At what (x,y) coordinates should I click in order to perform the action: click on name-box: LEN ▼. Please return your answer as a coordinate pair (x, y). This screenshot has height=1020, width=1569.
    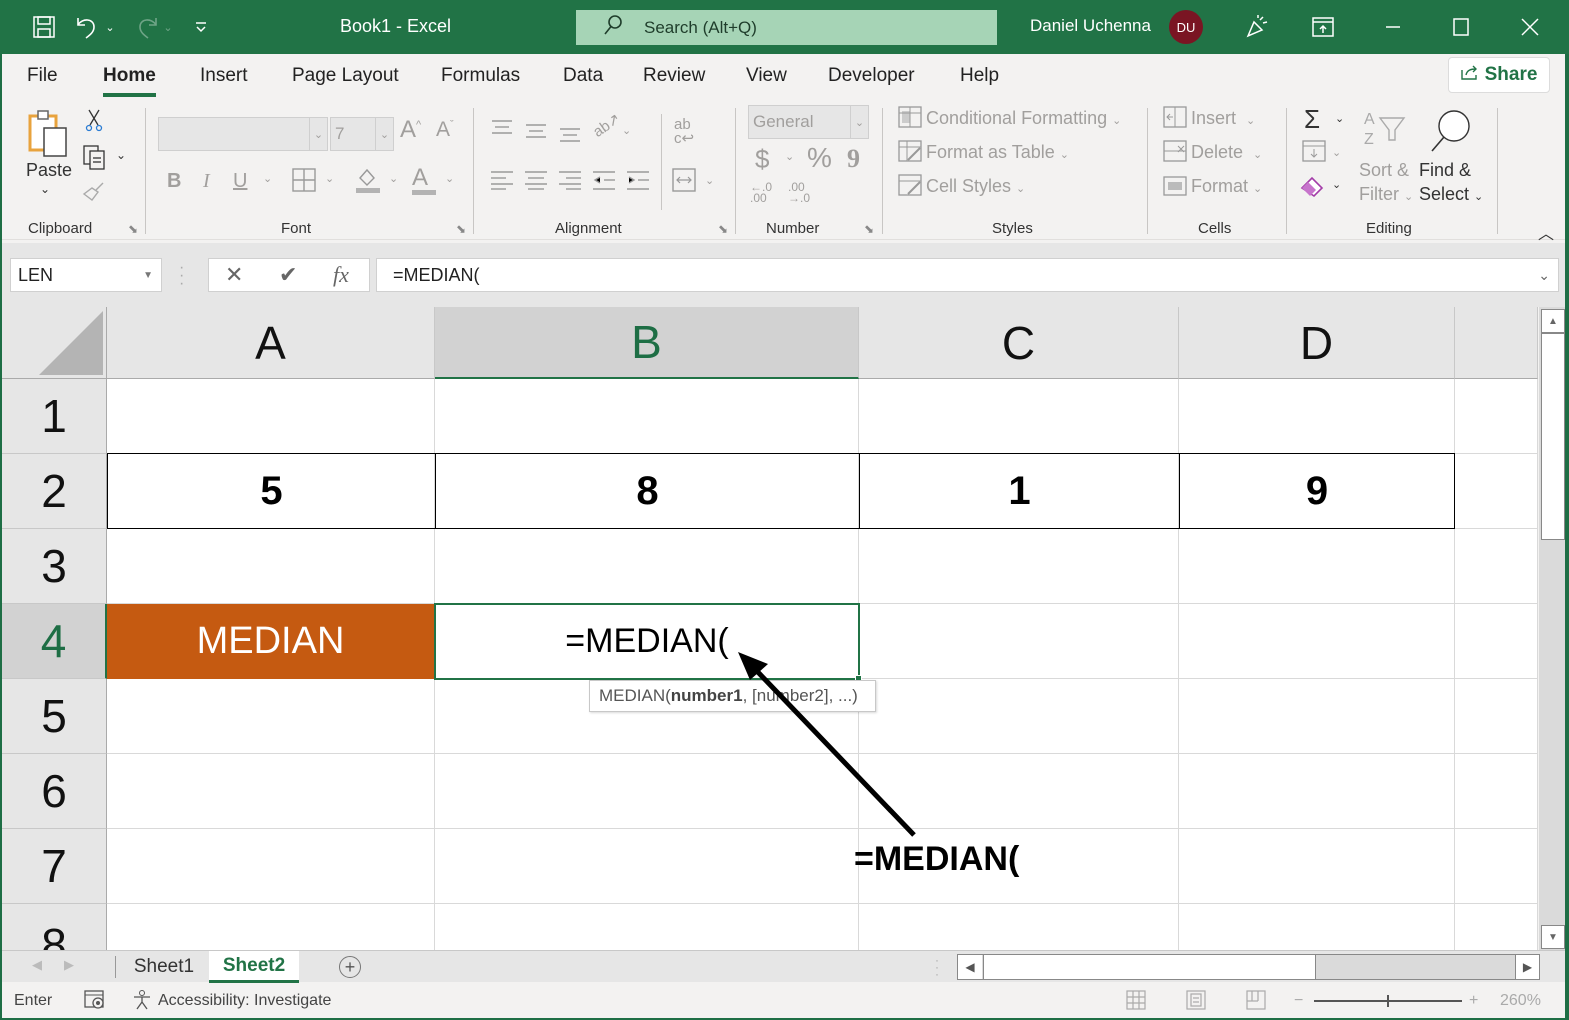
    Looking at the image, I should click on (86, 275).